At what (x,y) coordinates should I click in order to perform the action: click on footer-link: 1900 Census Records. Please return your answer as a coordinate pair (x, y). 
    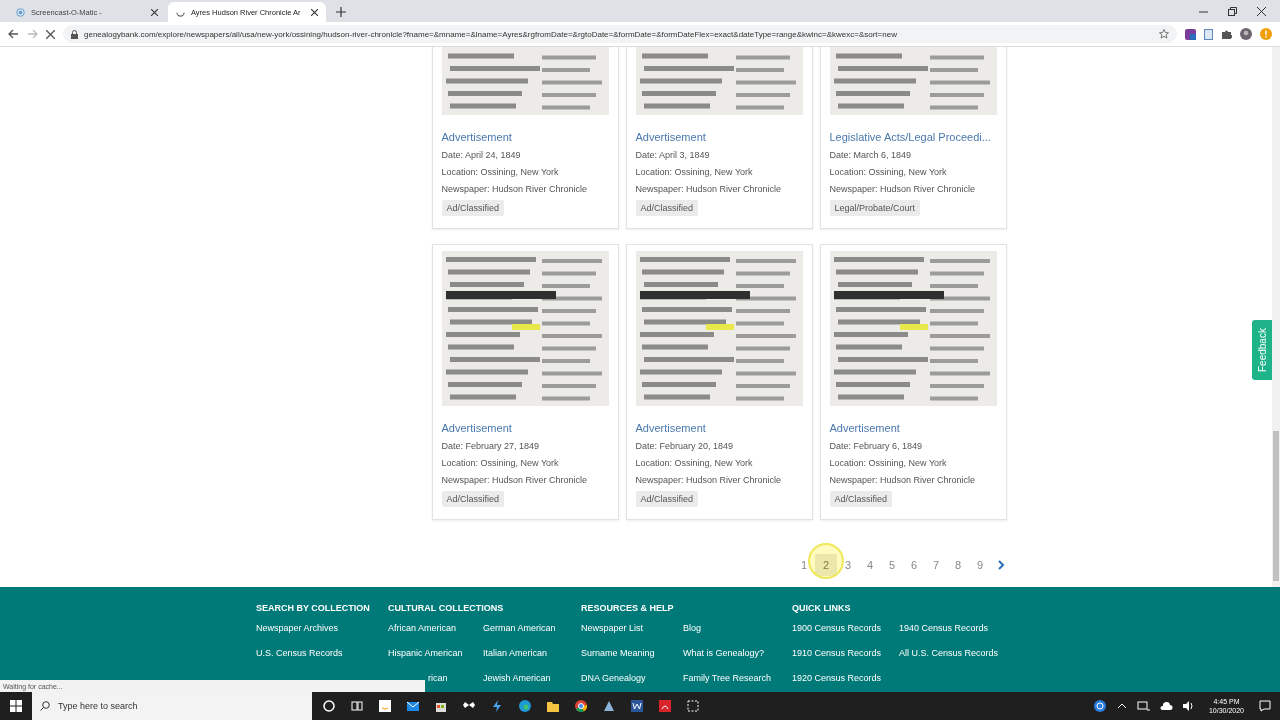
    Looking at the image, I should click on (845, 628).